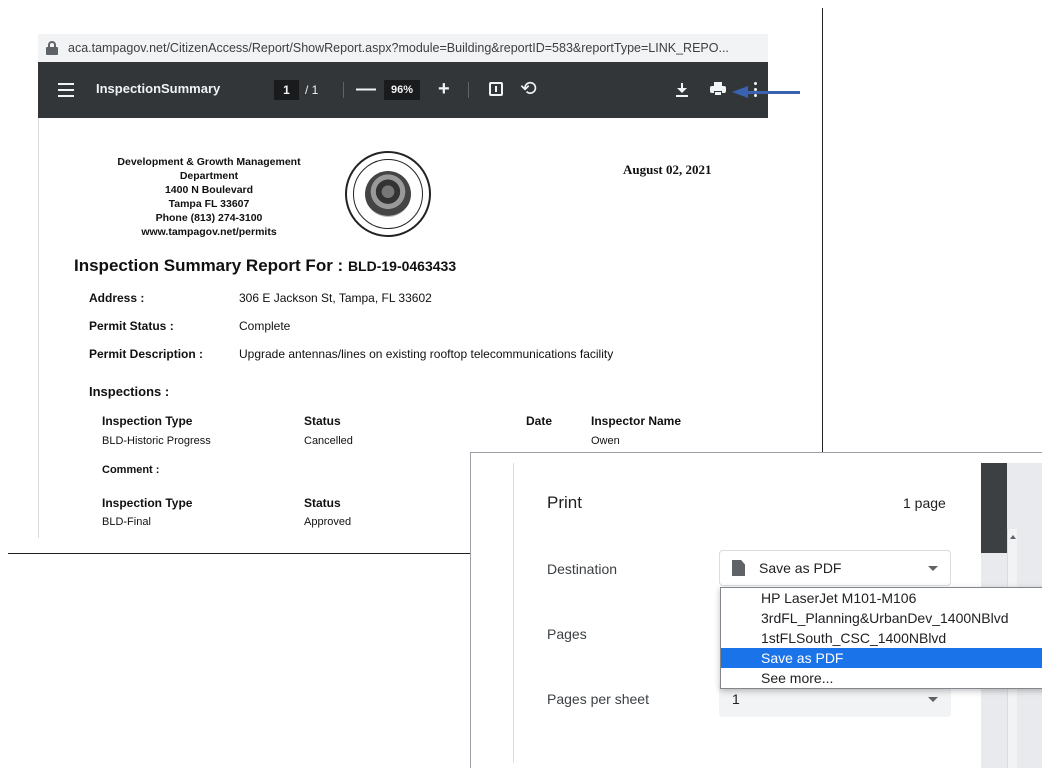  What do you see at coordinates (402, 266) in the screenshot?
I see `permit-number: BLD-19-0463433` at bounding box center [402, 266].